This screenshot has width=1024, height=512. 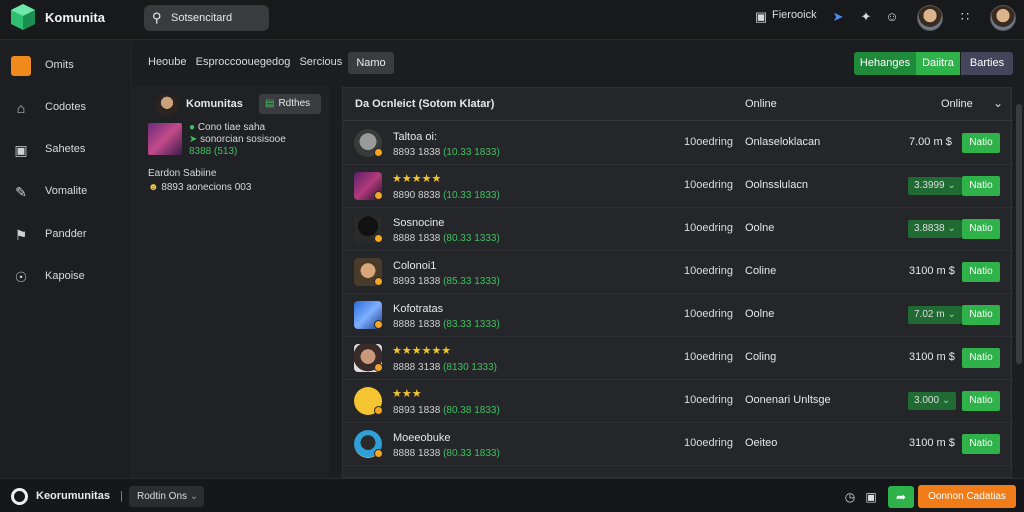 I want to click on amount-pill: 3.3999 ⌄, so click(x=935, y=186).